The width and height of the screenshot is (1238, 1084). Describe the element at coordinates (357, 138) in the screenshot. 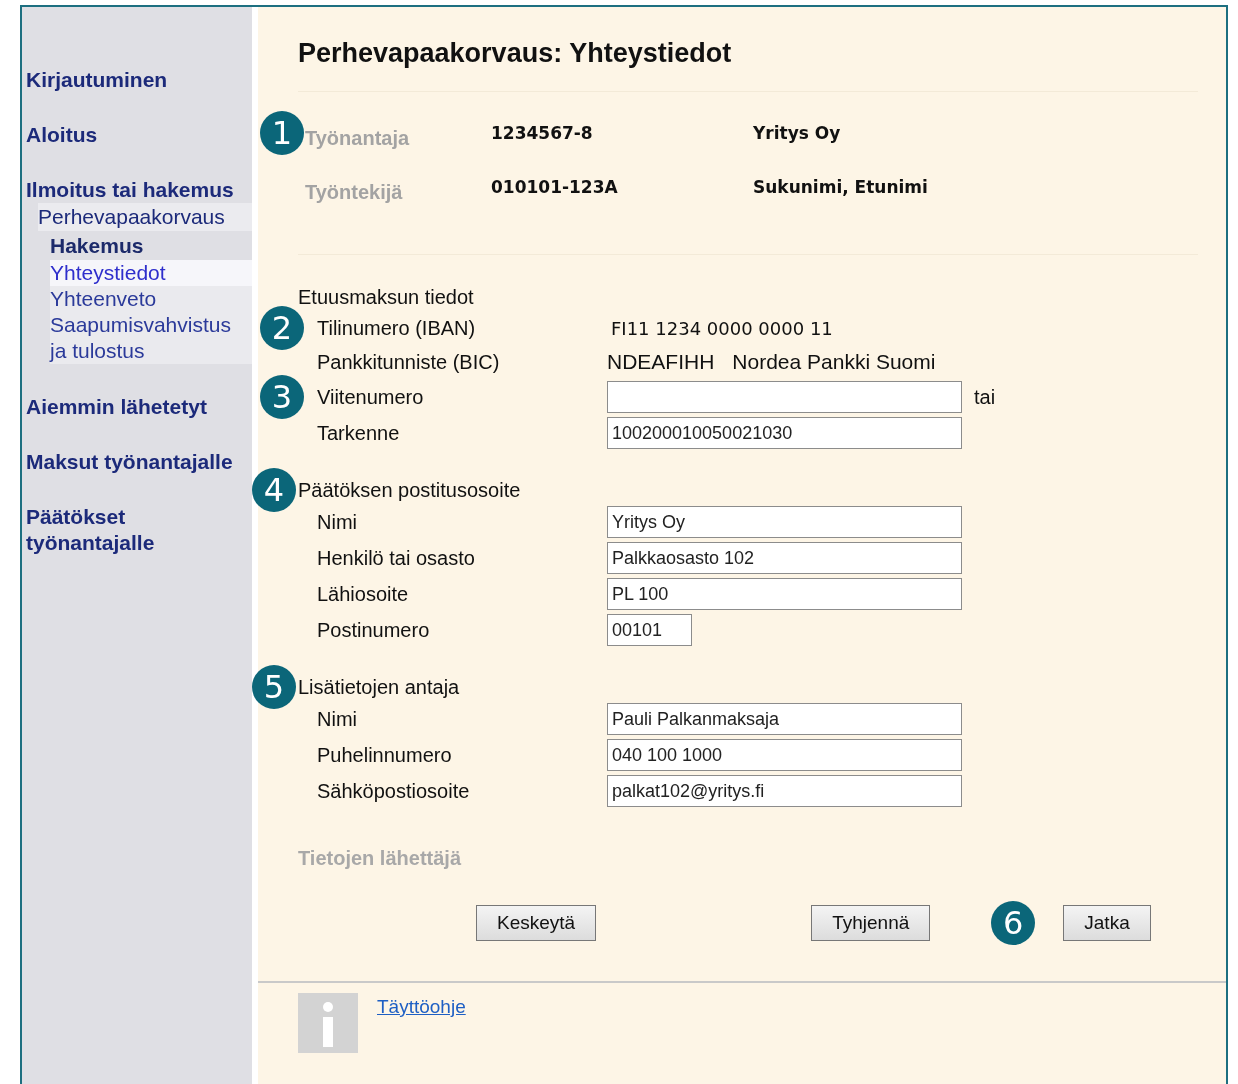

I see `field-label: Työnantaja` at that location.